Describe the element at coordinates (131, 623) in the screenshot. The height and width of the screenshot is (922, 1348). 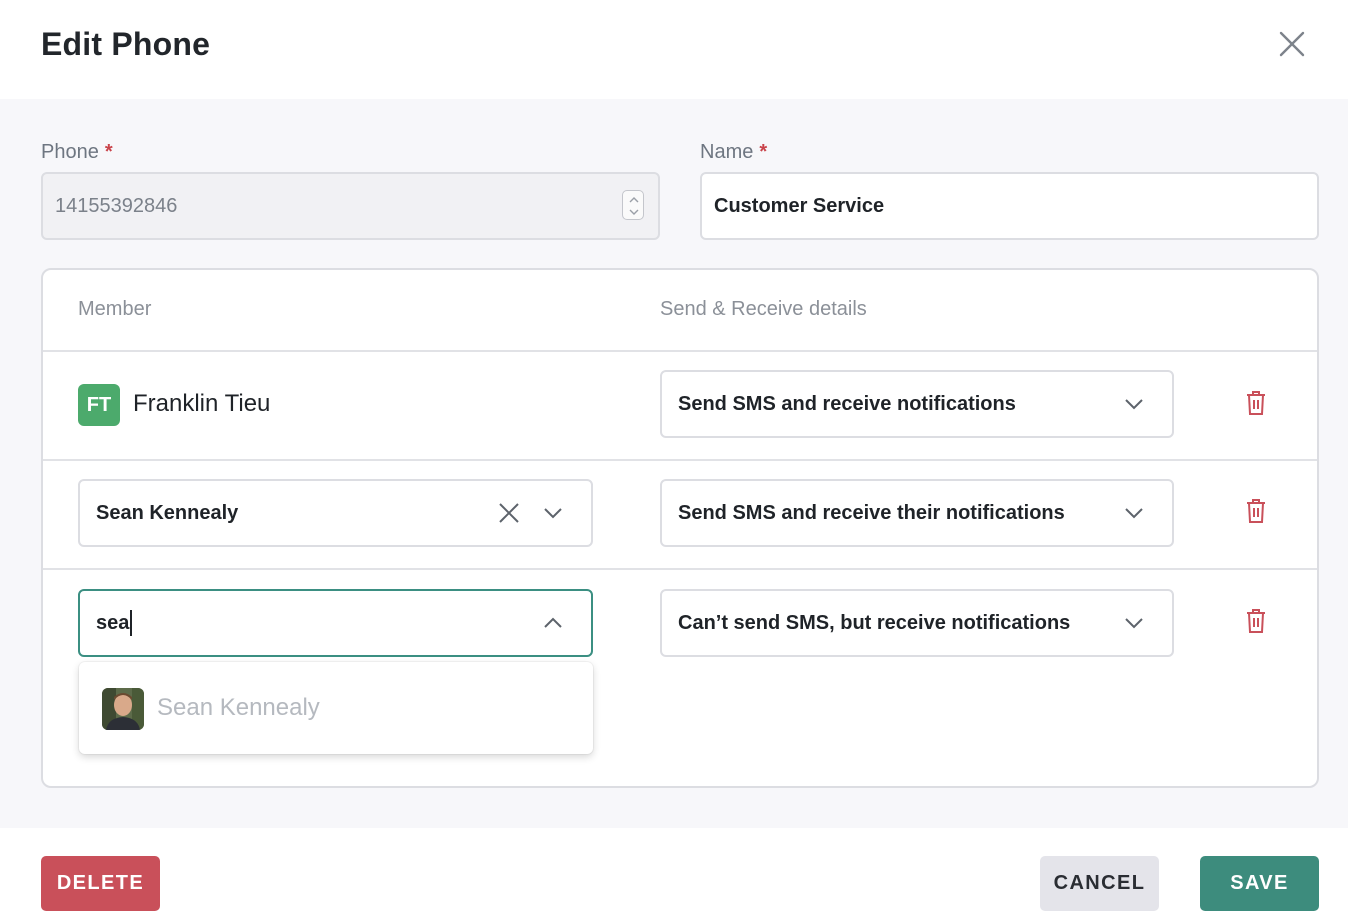
I see `text-caret` at that location.